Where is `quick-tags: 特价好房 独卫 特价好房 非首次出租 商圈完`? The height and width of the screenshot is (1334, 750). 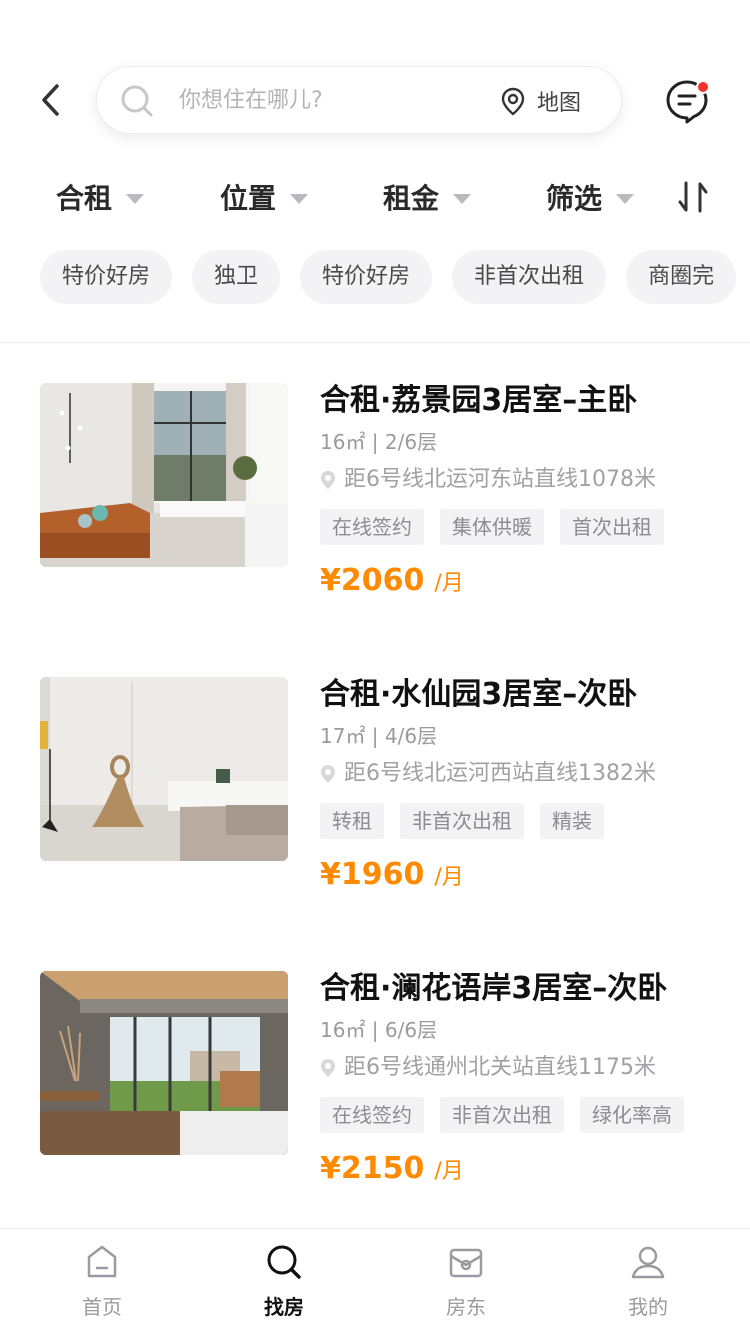
quick-tags: 特价好房 独卫 特价好房 非首次出租 商圈完 is located at coordinates (395, 277).